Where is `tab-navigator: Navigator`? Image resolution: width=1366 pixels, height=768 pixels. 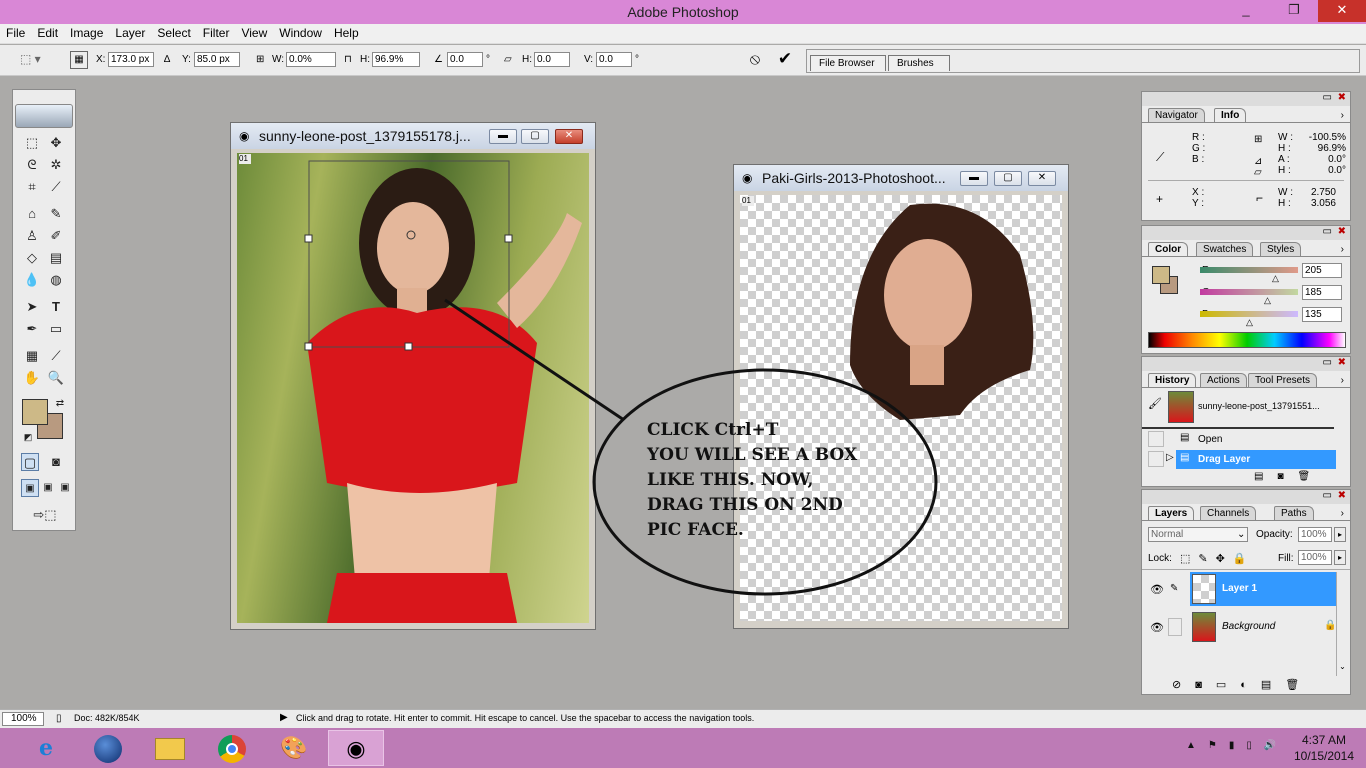 tab-navigator: Navigator is located at coordinates (1176, 115).